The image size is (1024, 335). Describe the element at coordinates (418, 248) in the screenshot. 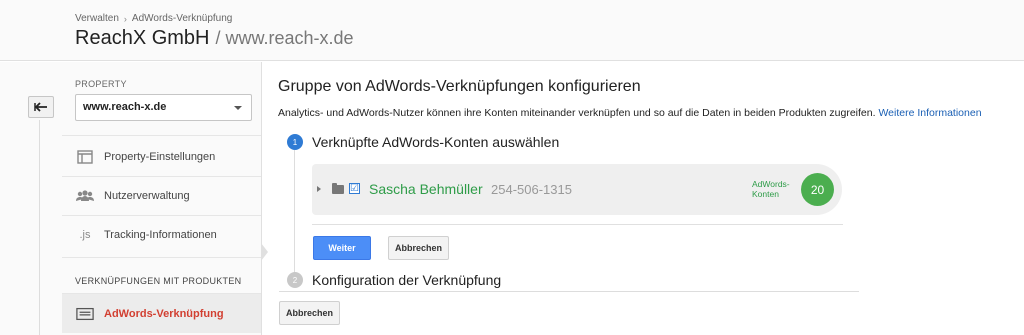

I see `cancel-button: Abbrechen` at that location.